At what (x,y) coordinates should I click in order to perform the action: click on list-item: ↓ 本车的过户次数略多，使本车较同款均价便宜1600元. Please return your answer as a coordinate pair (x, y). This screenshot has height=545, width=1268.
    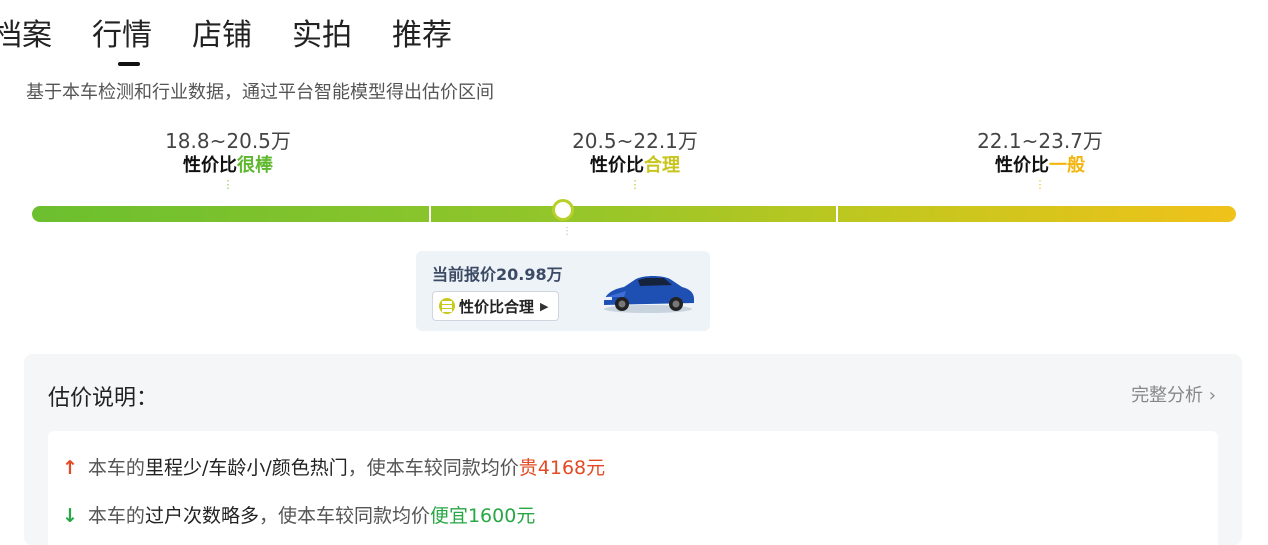
    Looking at the image, I should click on (298, 514).